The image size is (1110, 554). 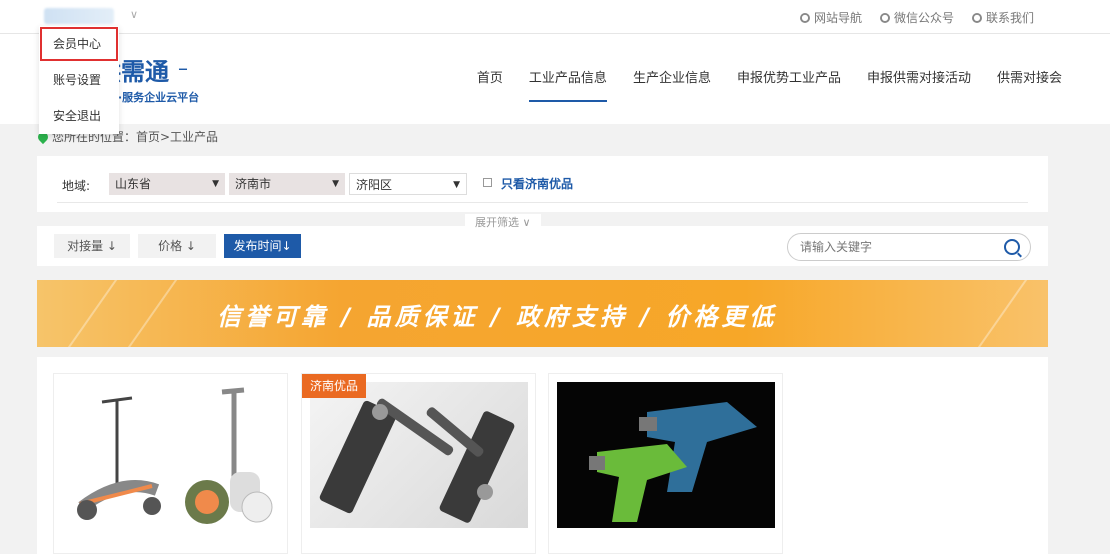 What do you see at coordinates (171, 455) in the screenshot?
I see `product-image-scooter` at bounding box center [171, 455].